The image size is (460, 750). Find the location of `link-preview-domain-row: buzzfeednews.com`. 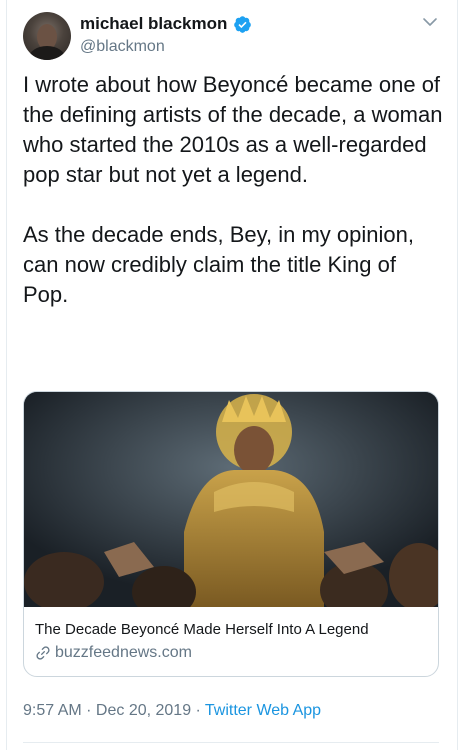

link-preview-domain-row: buzzfeednews.com is located at coordinates (113, 653).